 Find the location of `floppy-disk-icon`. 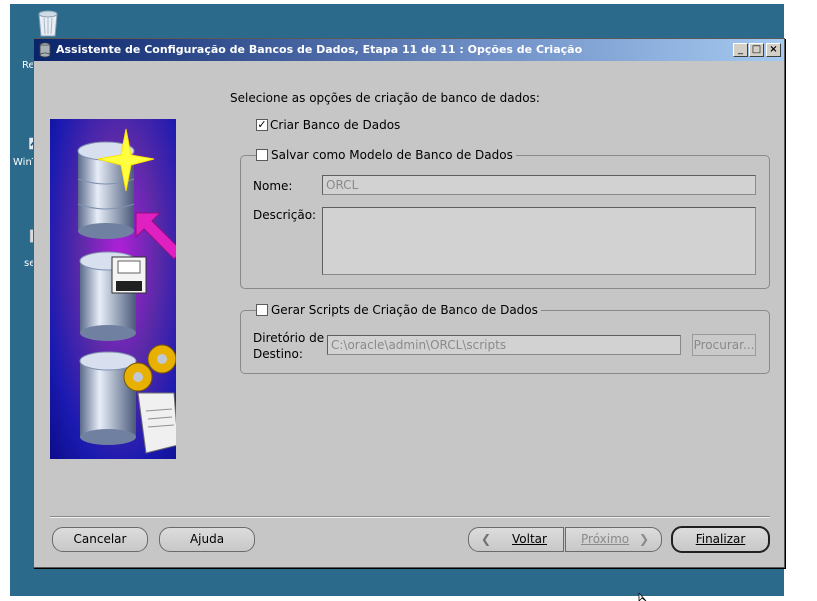

floppy-disk-icon is located at coordinates (129, 275).